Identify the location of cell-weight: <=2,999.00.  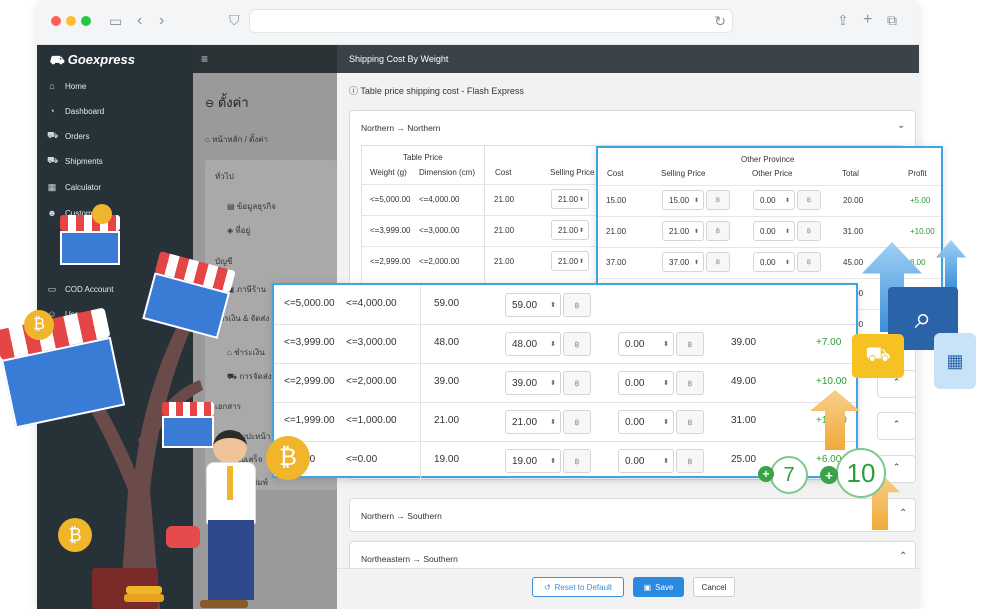
(390, 261).